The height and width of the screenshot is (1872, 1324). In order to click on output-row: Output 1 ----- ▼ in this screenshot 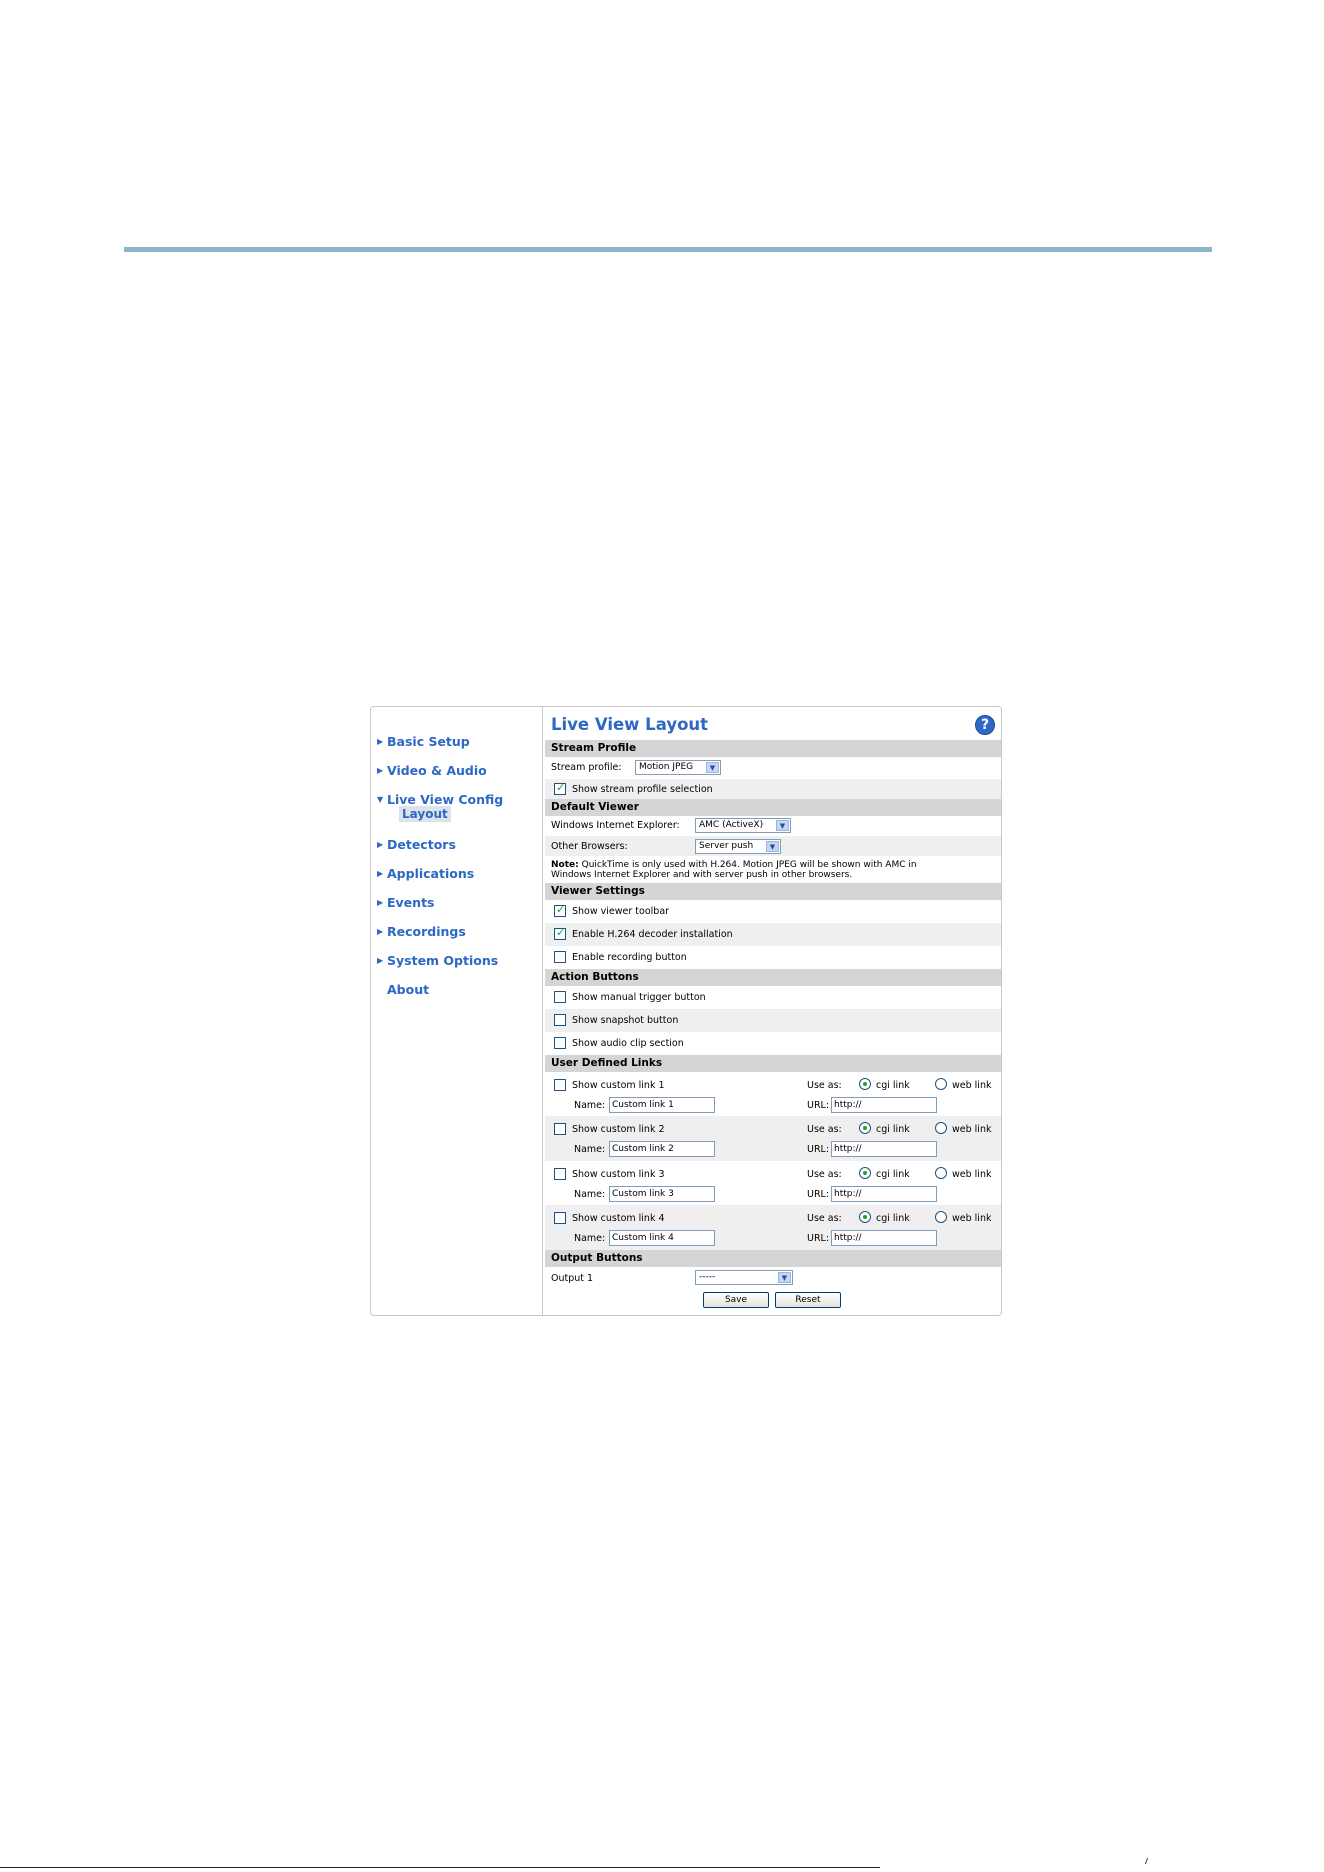, I will do `click(773, 1278)`.